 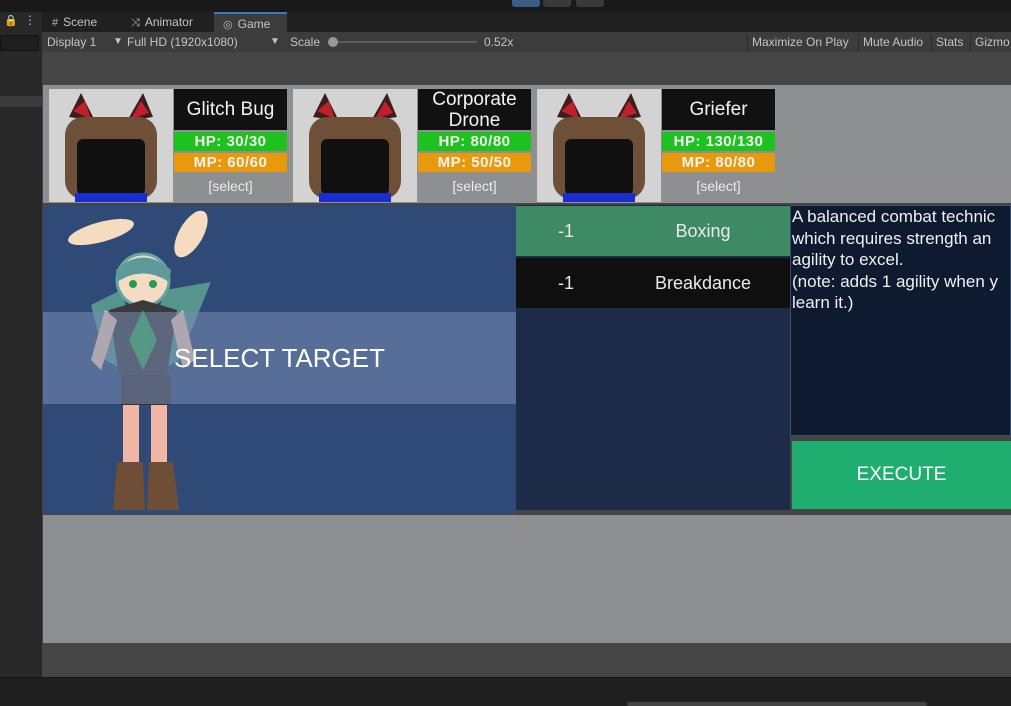 What do you see at coordinates (228, 25) in the screenshot?
I see `gamepad-icon: ◎` at bounding box center [228, 25].